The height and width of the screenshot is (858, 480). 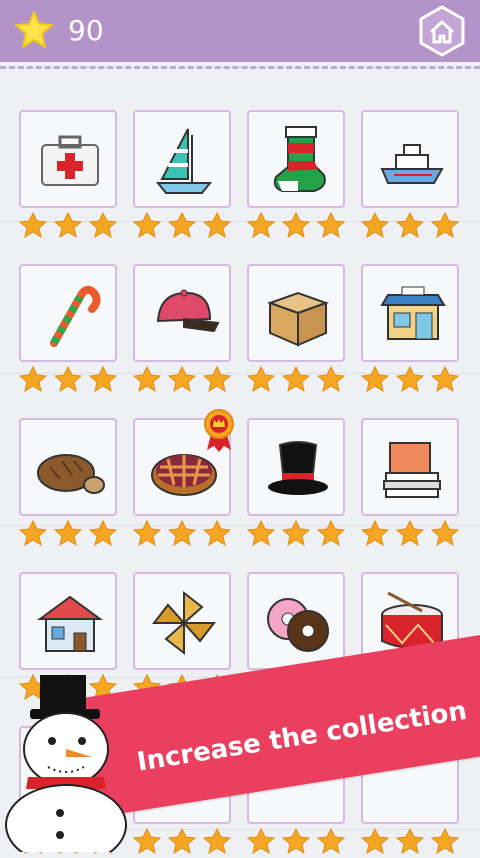 I want to click on first-aid-kit-icon, so click(x=70, y=160).